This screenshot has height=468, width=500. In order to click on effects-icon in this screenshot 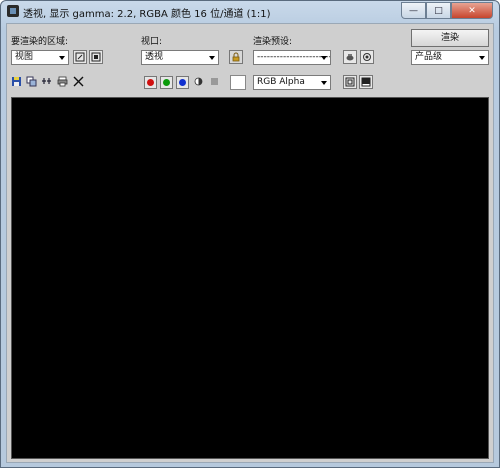, I will do `click(367, 57)`.